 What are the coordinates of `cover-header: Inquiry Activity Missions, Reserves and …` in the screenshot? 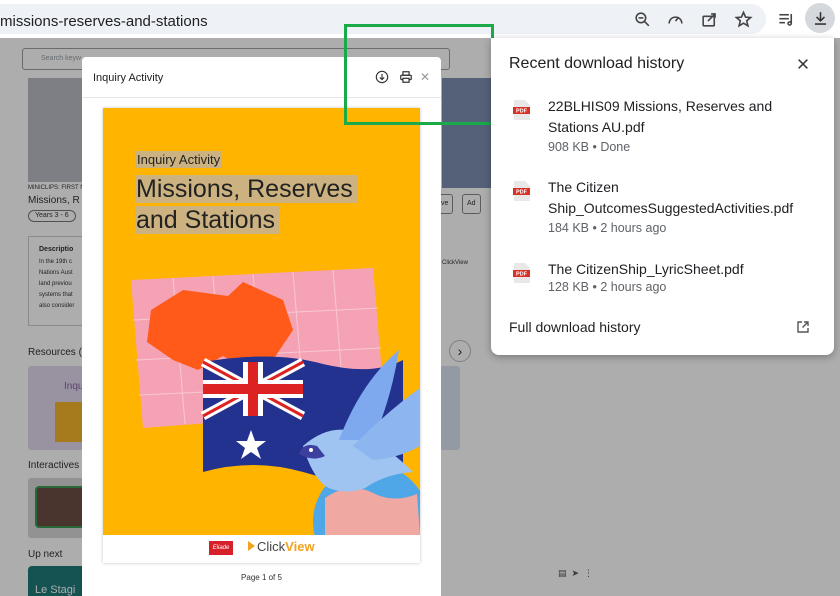 It's located at (261, 184).